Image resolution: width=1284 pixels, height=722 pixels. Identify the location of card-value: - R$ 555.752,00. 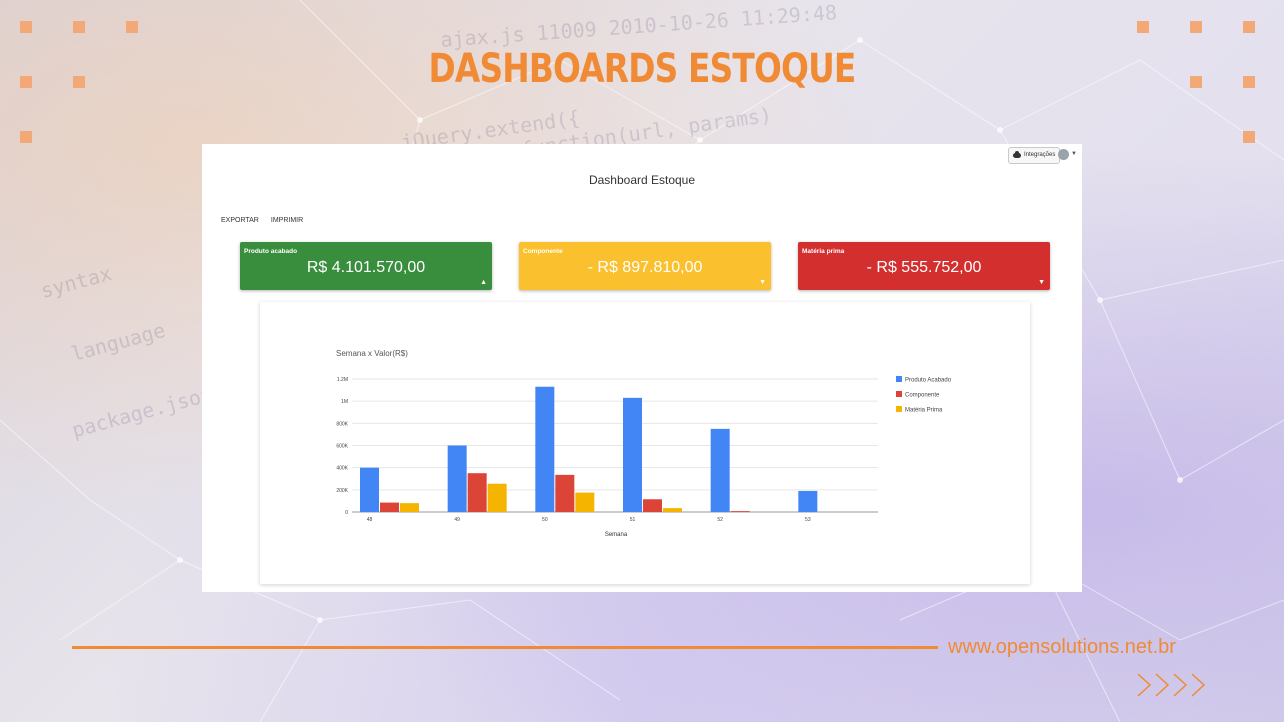
(924, 267).